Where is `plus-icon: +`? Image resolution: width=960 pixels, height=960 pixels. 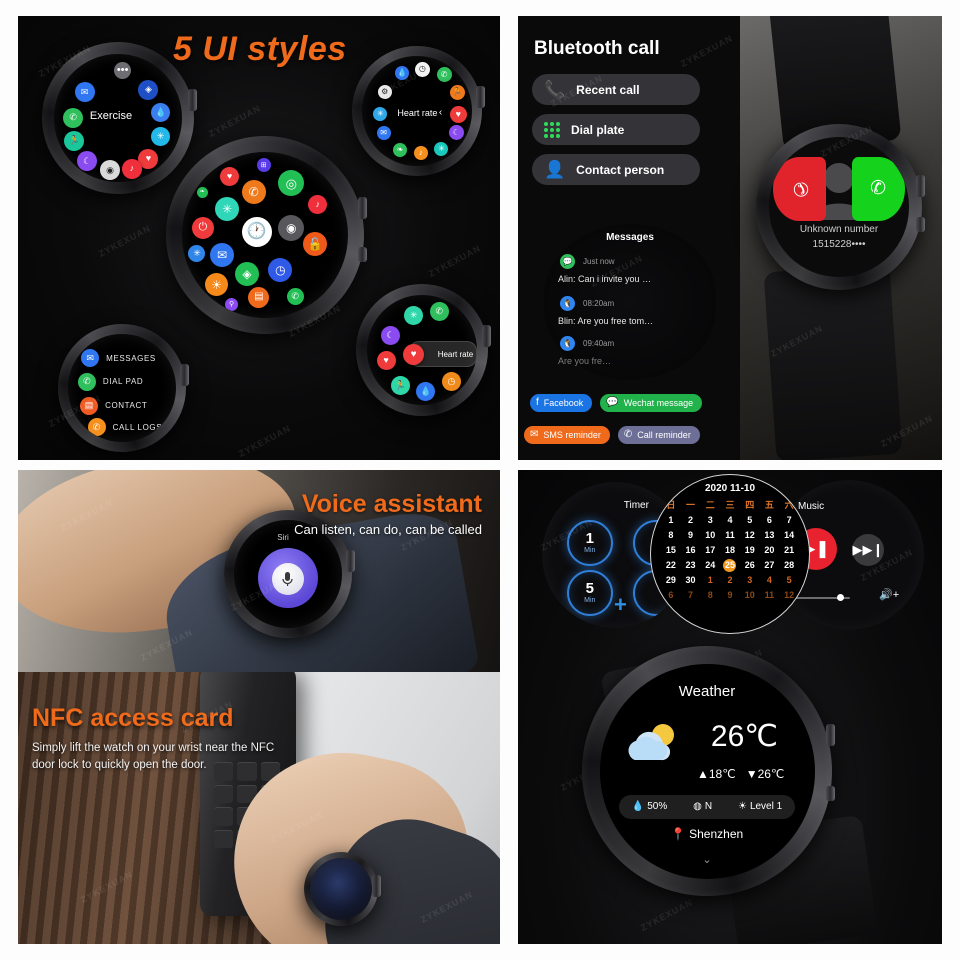
plus-icon: + is located at coordinates (620, 605).